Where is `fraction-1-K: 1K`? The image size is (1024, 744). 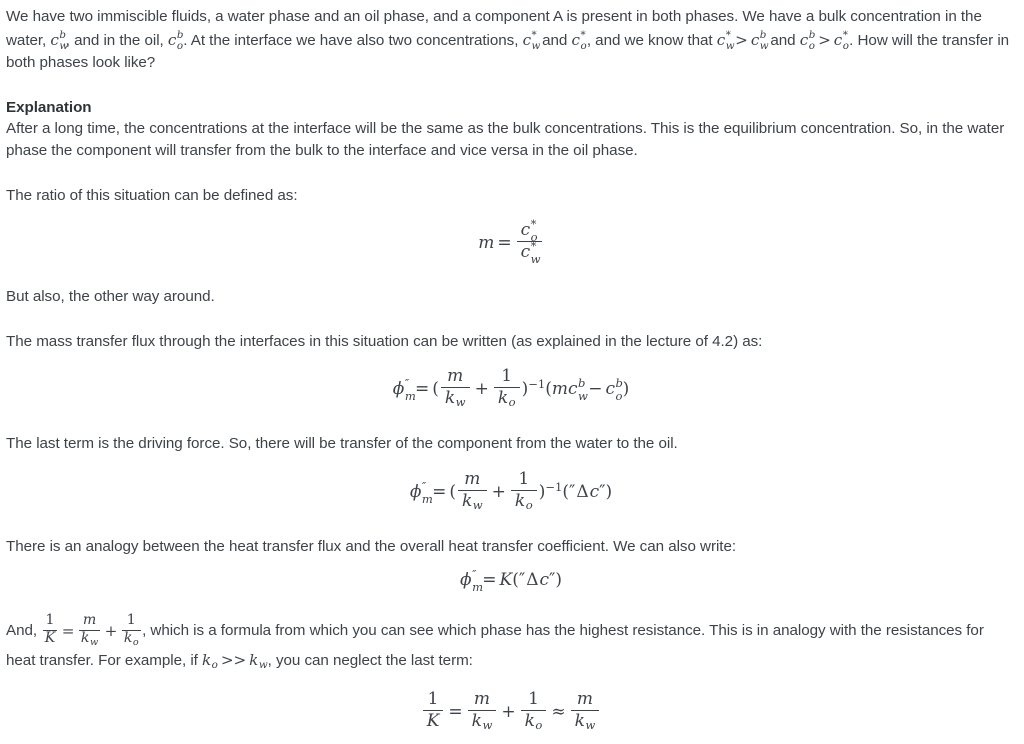 fraction-1-K: 1K is located at coordinates (50, 629).